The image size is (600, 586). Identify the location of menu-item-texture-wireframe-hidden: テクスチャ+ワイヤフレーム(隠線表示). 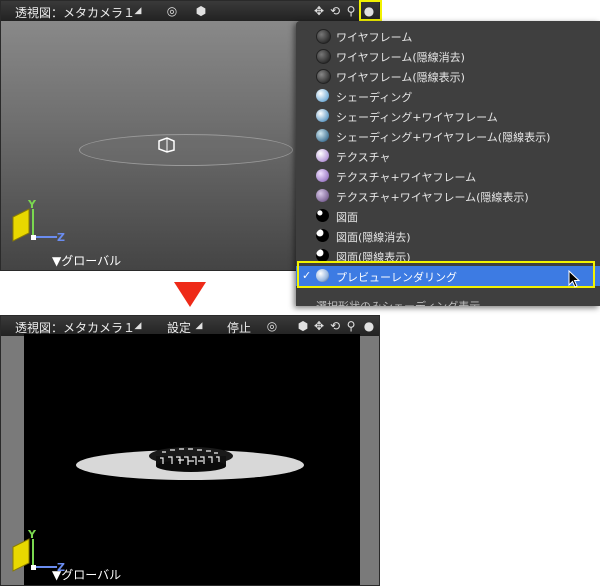
(448, 196).